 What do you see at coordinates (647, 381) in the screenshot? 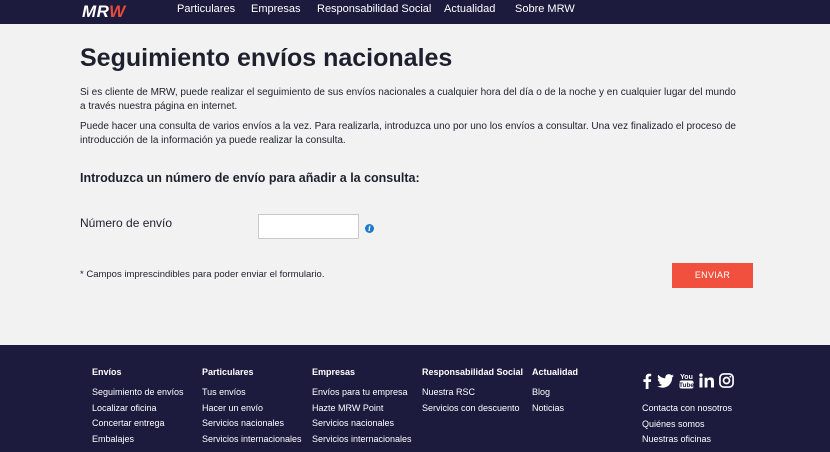
I see `facebook-icon` at bounding box center [647, 381].